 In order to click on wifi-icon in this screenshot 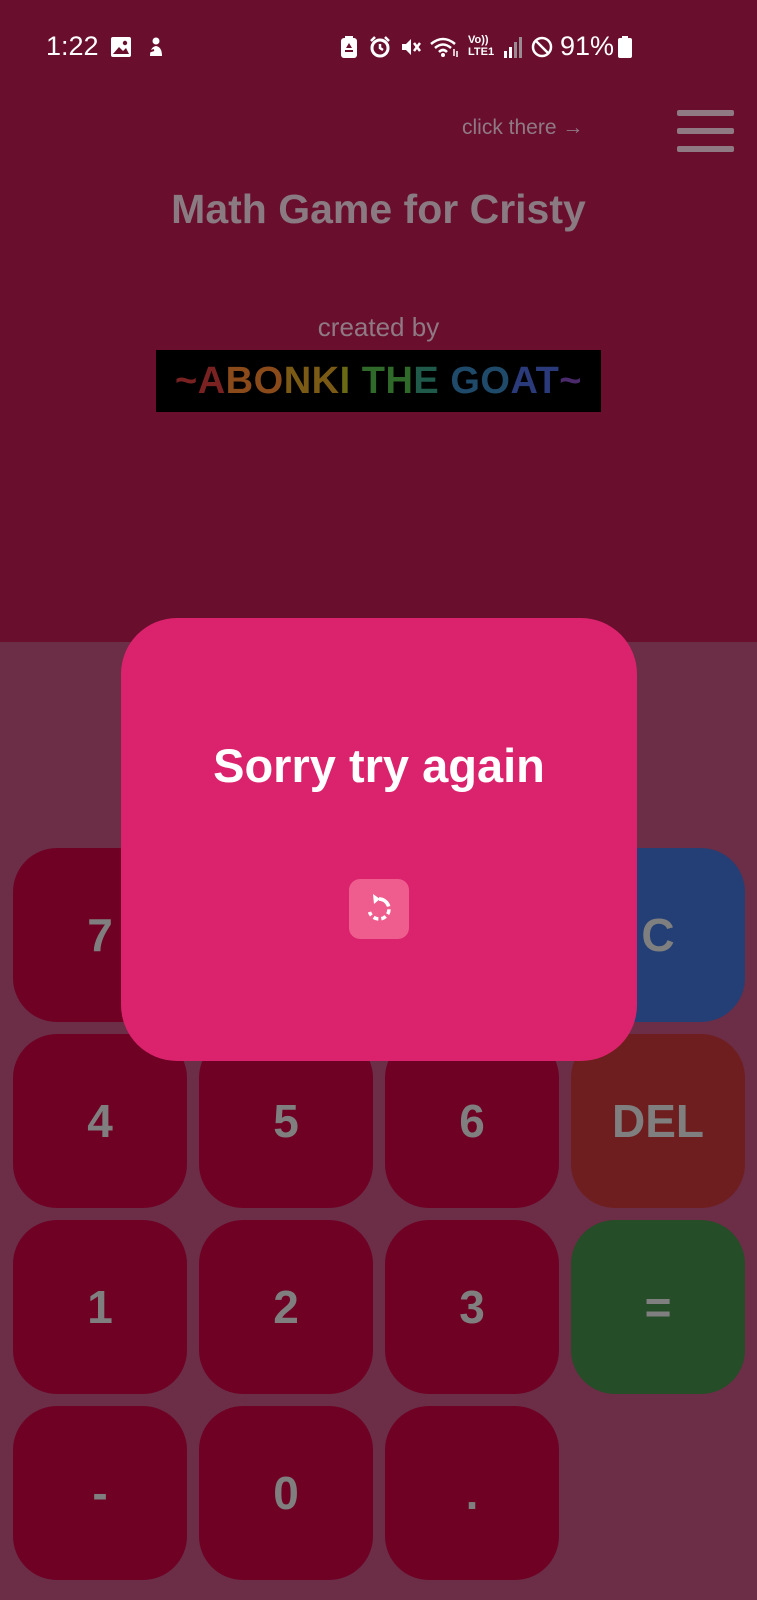, I will do `click(444, 47)`.